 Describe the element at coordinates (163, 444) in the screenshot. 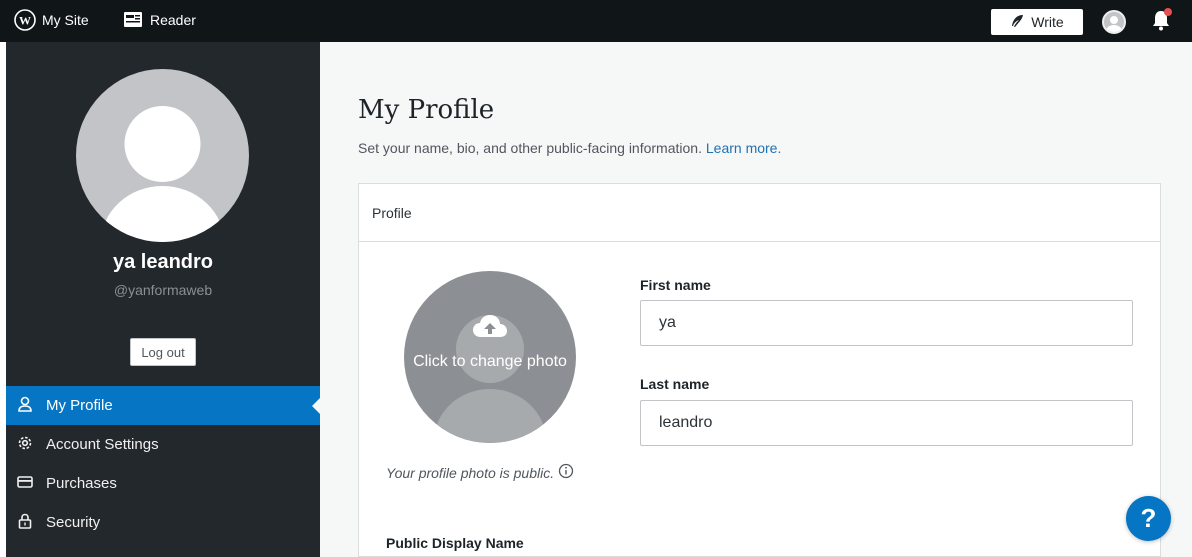

I see `sidebar-item-account-settings: Account Settings` at that location.